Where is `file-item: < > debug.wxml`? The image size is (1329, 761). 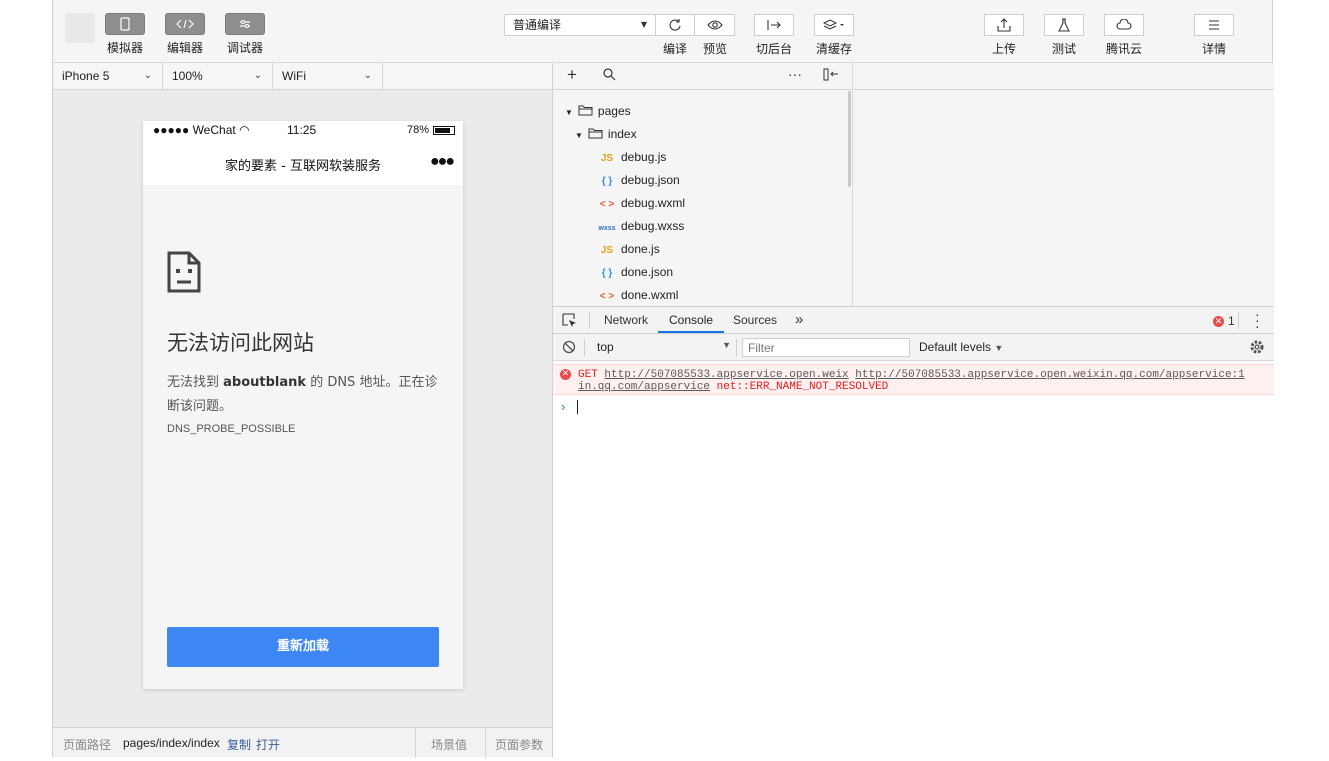 file-item: < > debug.wxml is located at coordinates (702, 203).